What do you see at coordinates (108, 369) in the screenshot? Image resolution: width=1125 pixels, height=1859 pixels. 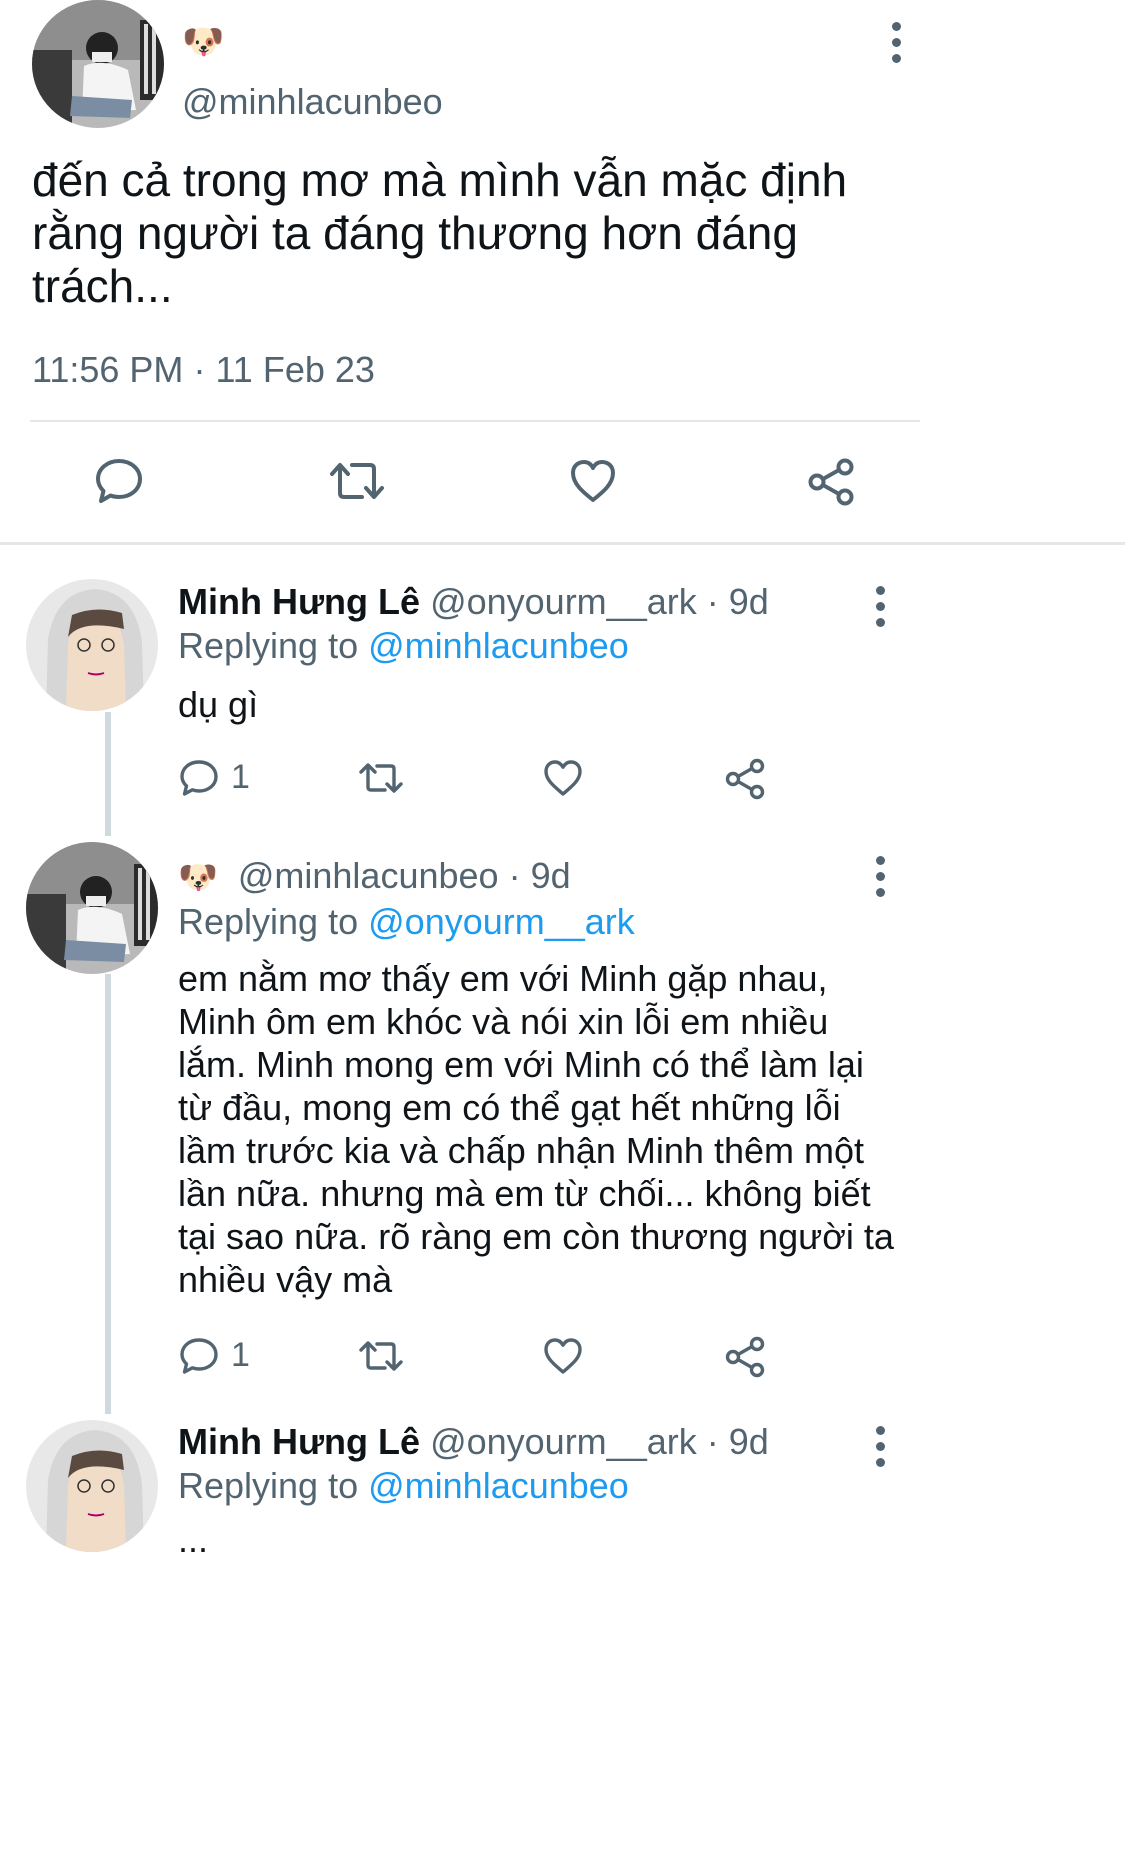 I see `tweet-time: 11:56 PM` at bounding box center [108, 369].